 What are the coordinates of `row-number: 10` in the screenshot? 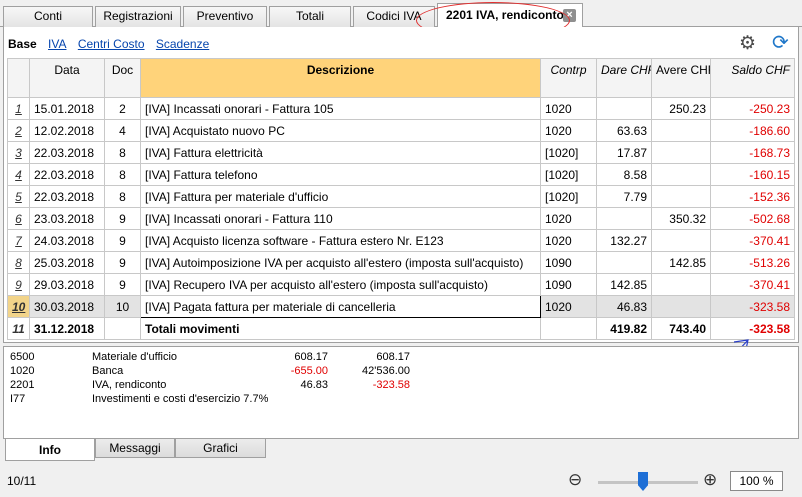 It's located at (18, 306).